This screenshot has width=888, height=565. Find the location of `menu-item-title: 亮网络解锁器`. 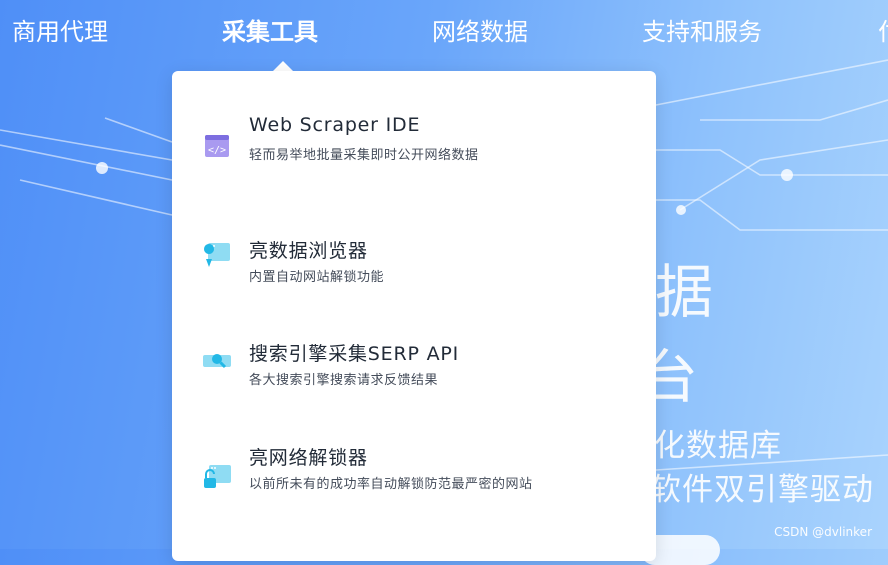

menu-item-title: 亮网络解锁器 is located at coordinates (308, 458).